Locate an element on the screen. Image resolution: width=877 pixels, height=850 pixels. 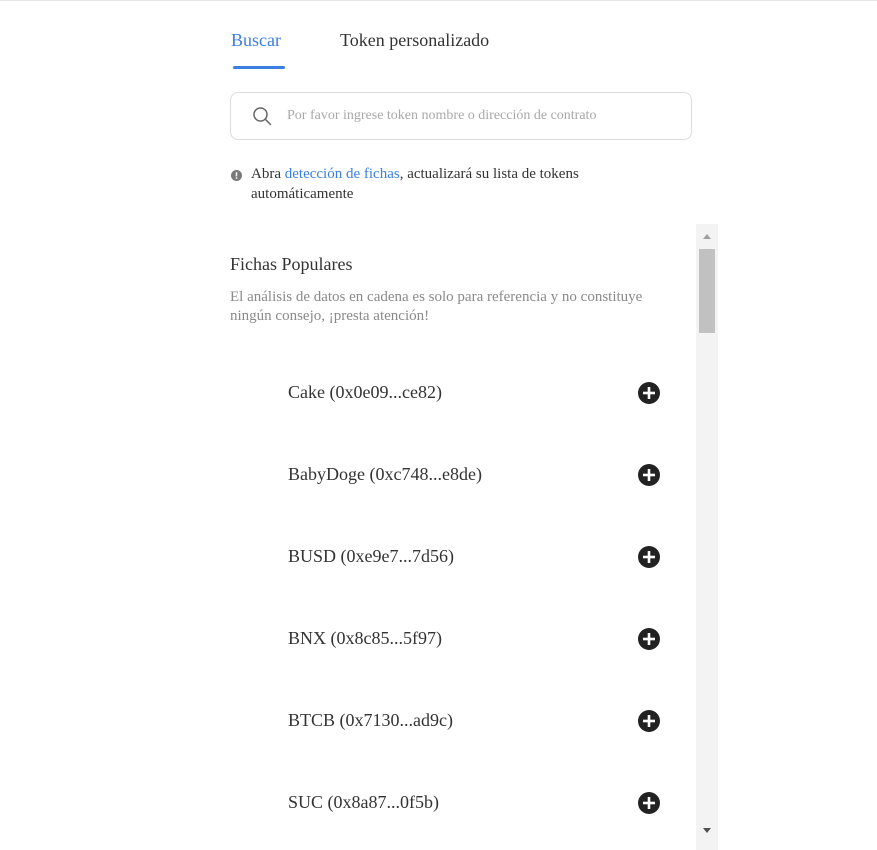
scrollbar is located at coordinates (707, 537).